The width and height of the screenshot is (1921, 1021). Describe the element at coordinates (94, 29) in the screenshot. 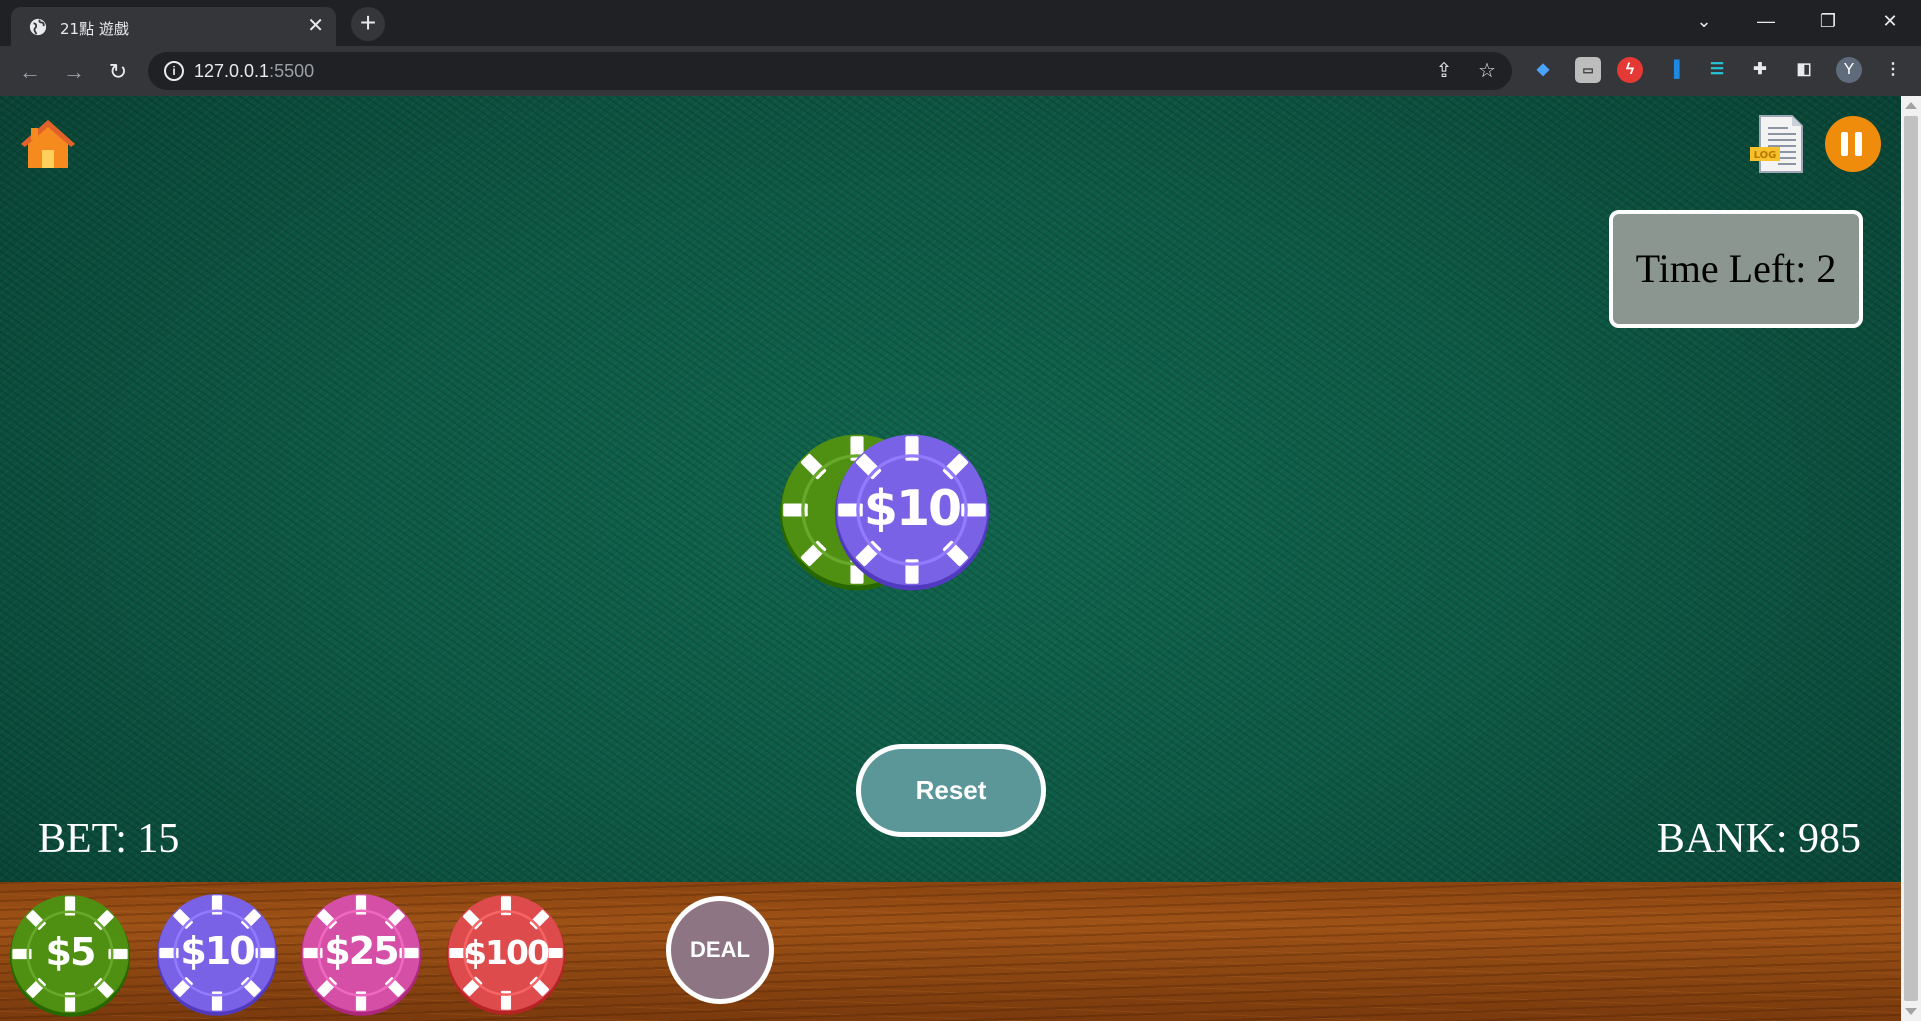

I see `tab-title: 21點 遊戲` at that location.